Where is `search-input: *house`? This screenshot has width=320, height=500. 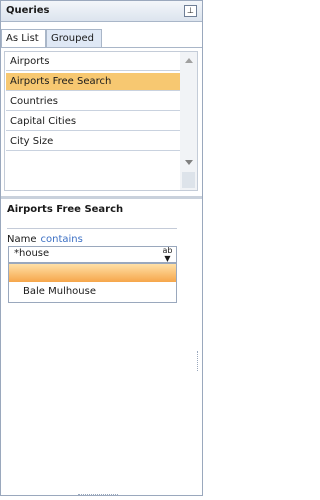 search-input: *house is located at coordinates (31, 253).